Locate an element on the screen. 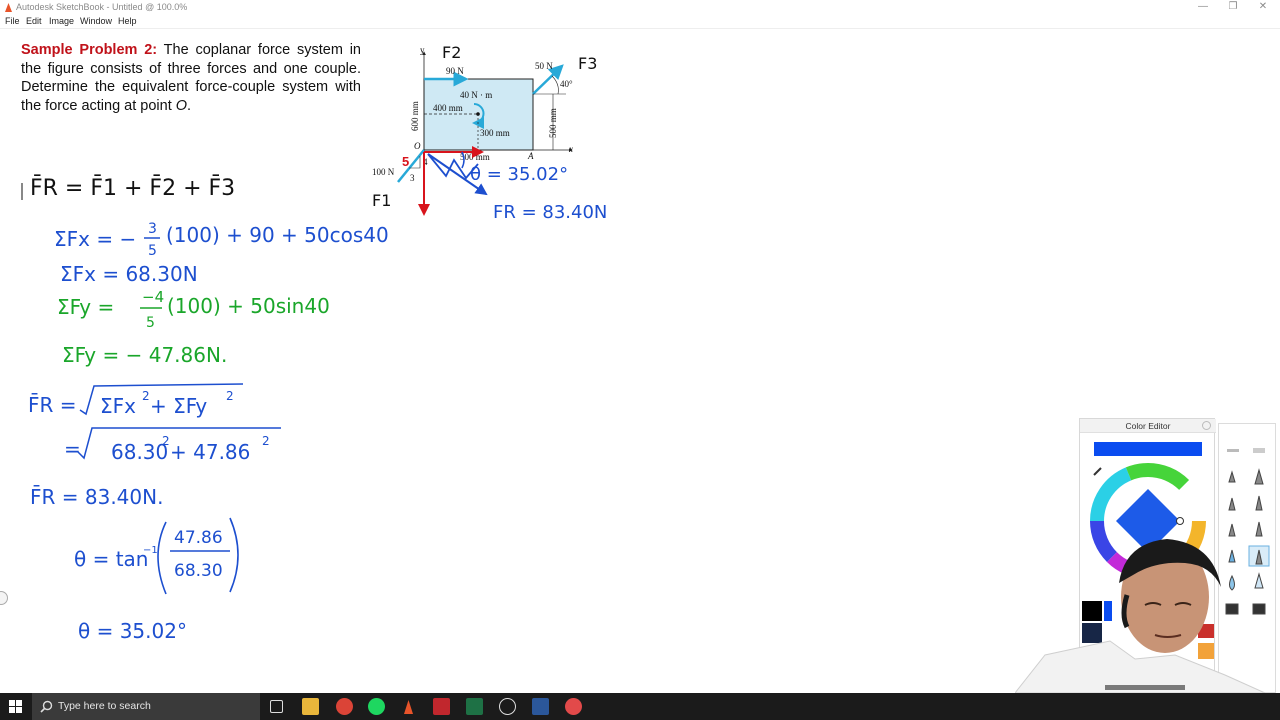 The image size is (1280, 720). theta-figure-value: θ = 35.02° is located at coordinates (519, 174).